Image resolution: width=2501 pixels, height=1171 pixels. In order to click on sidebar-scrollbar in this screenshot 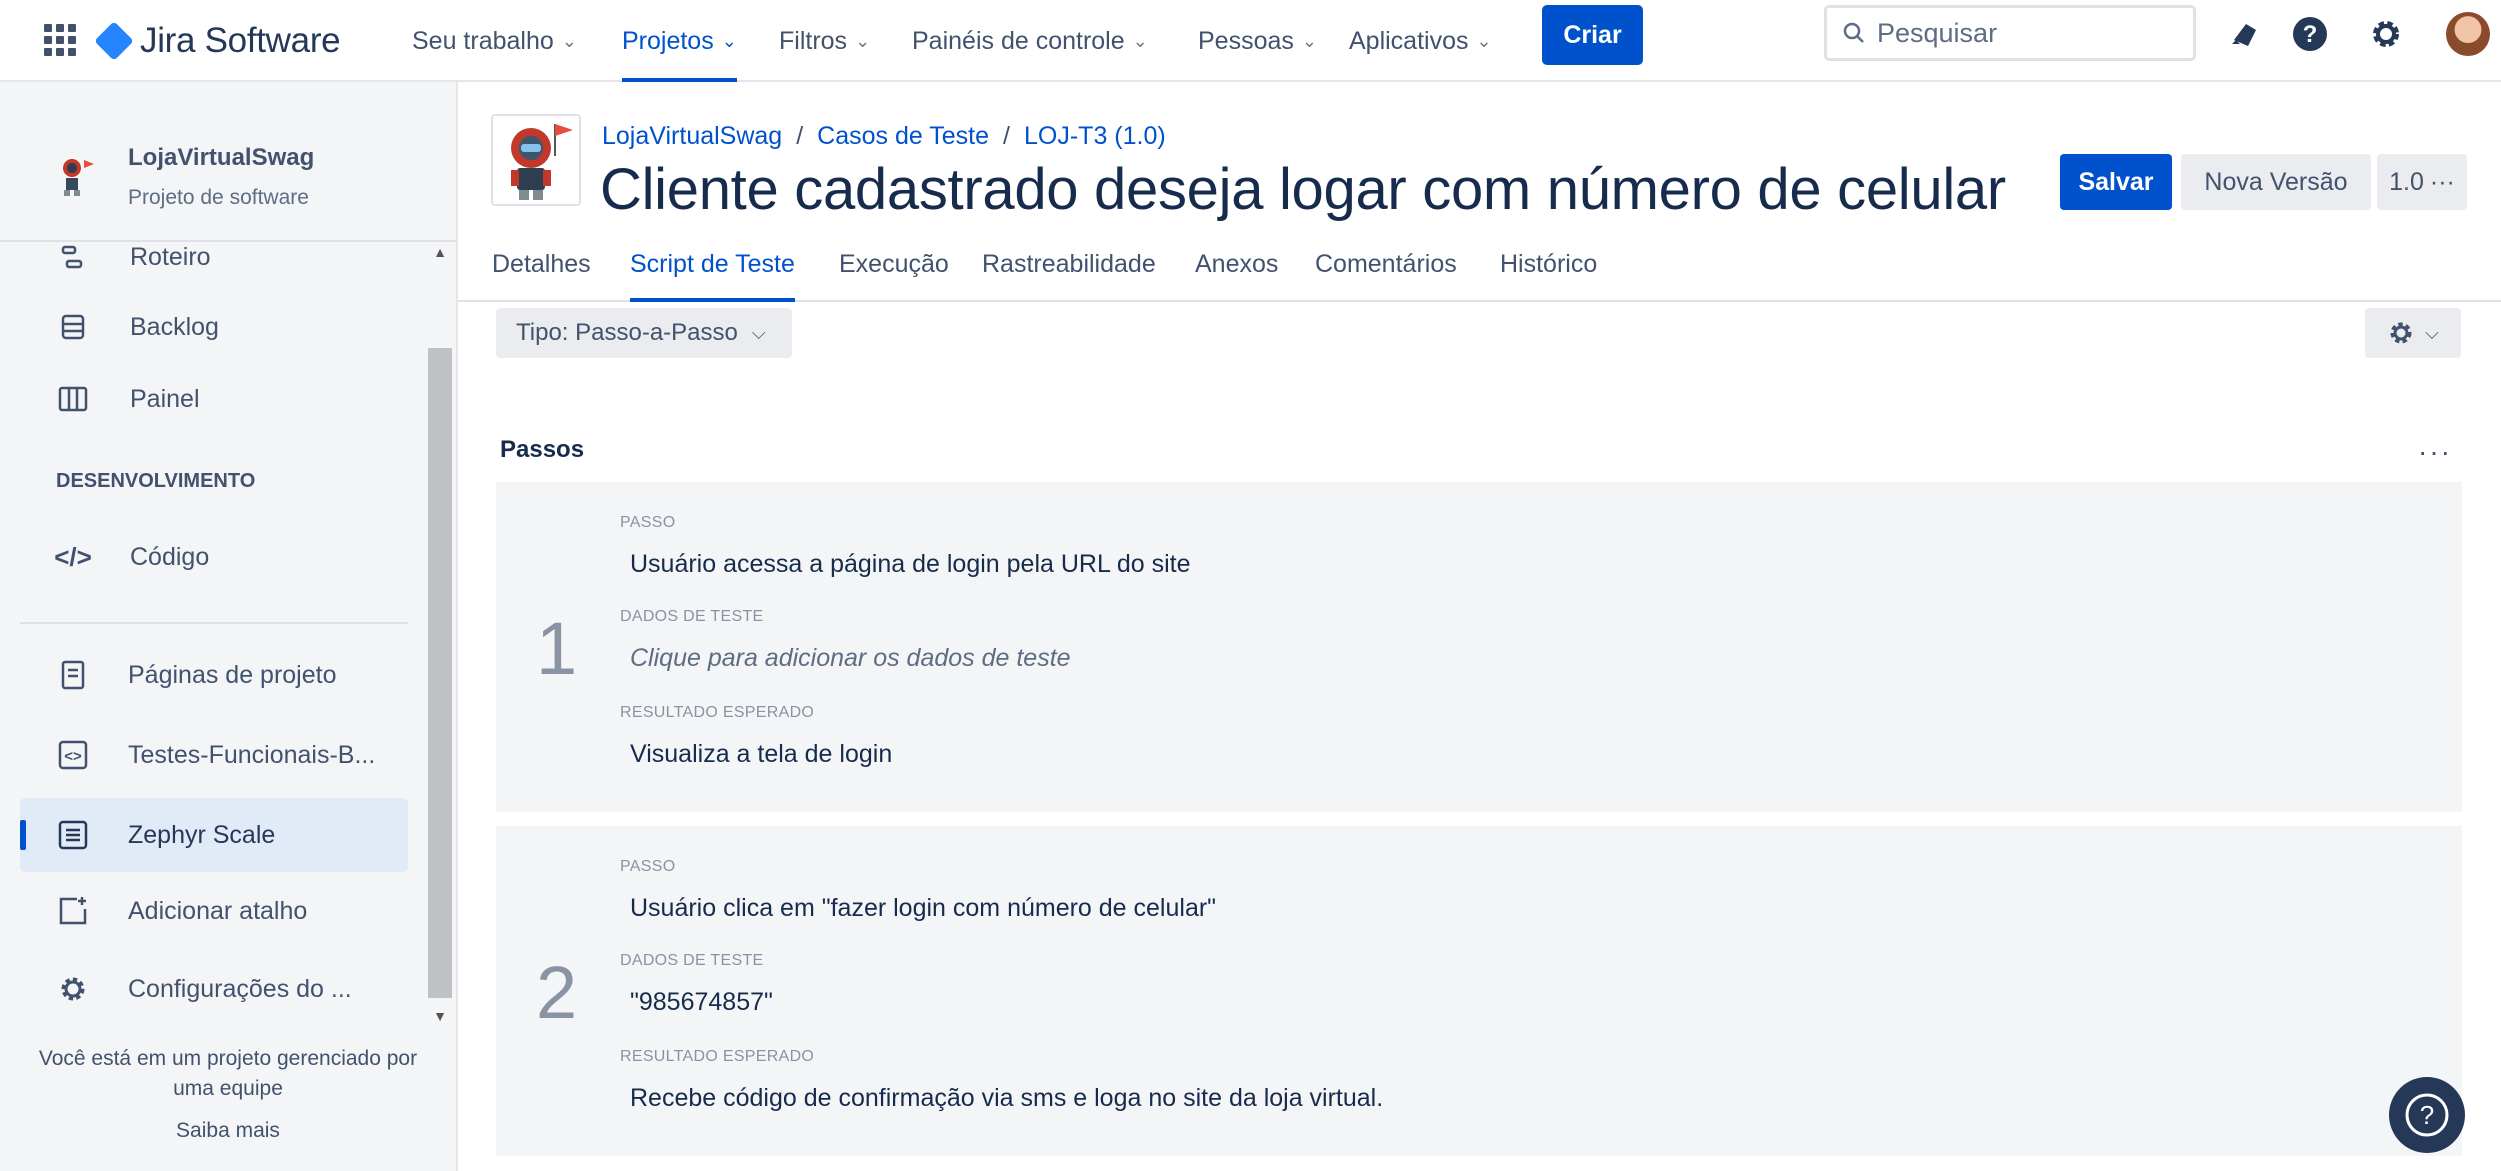, I will do `click(440, 673)`.